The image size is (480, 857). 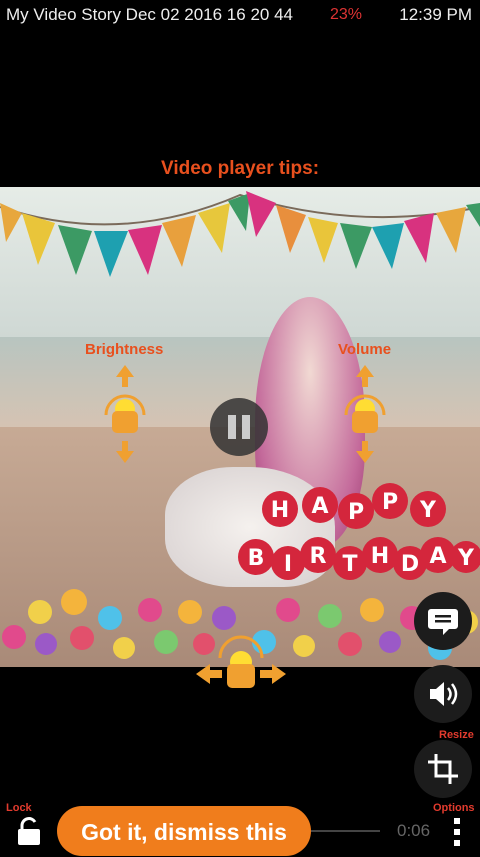 I want to click on status-time: 12:39 PM, so click(x=435, y=14).